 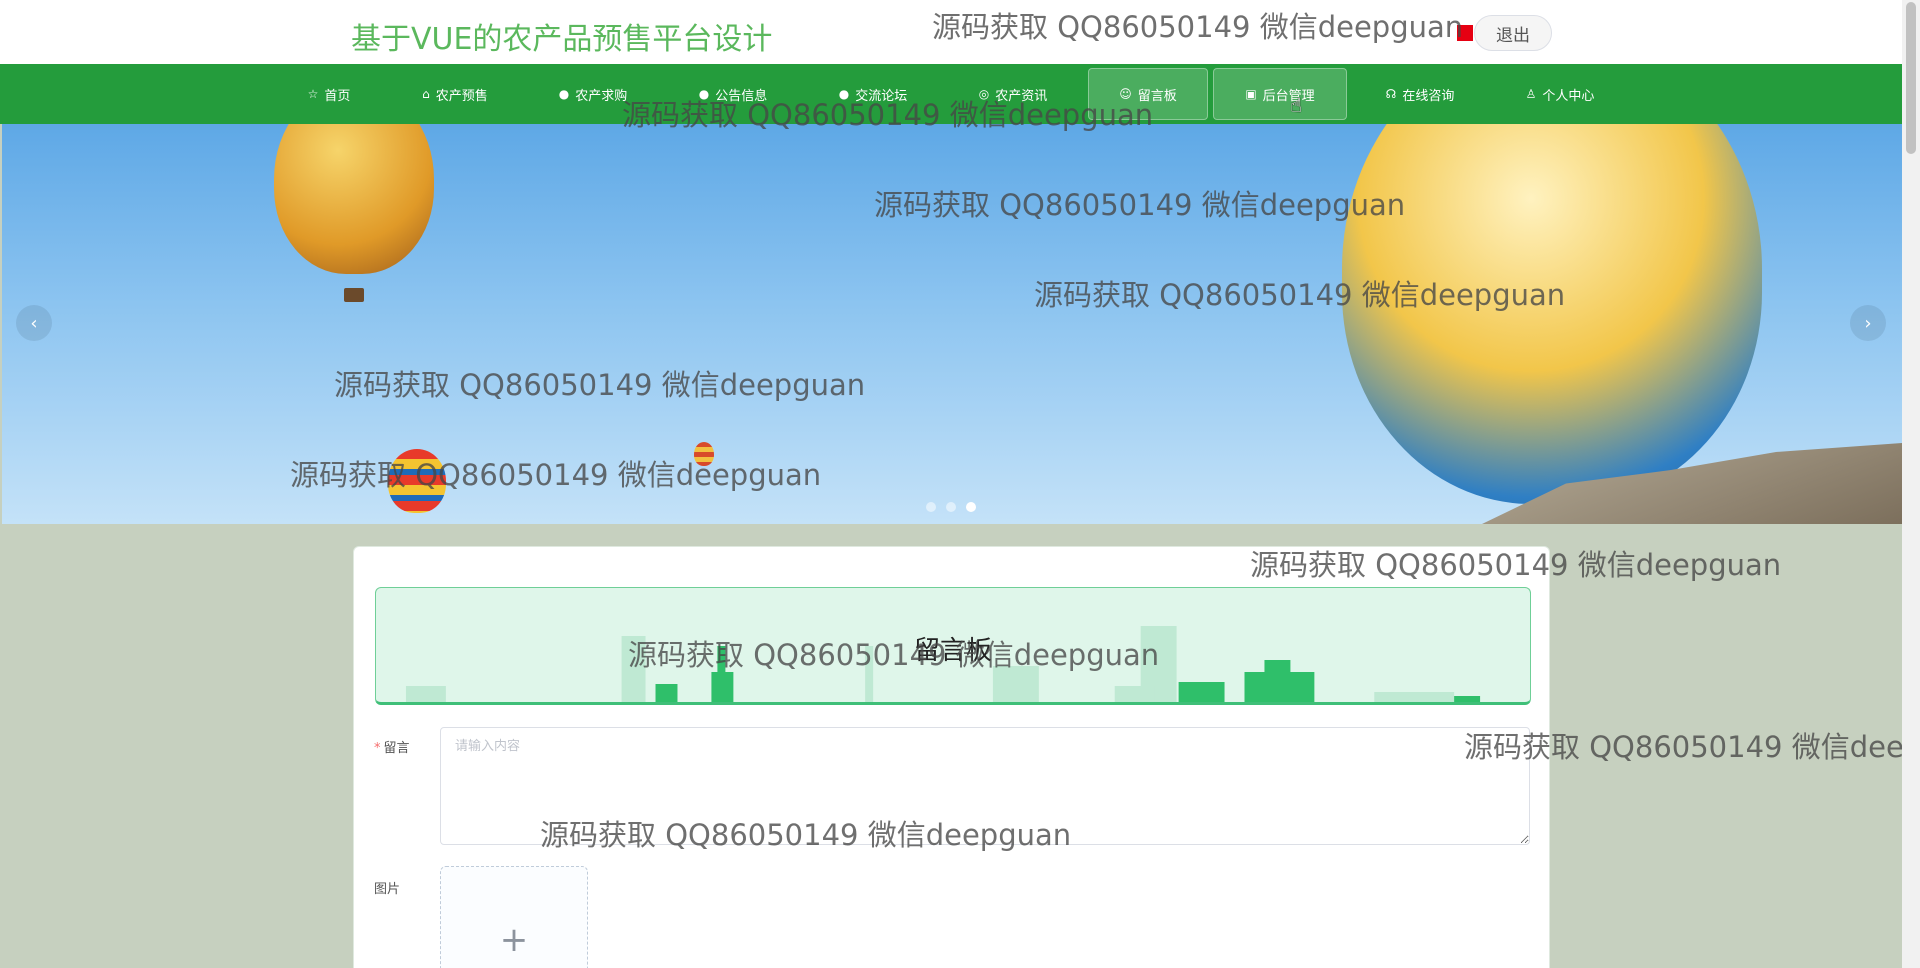 What do you see at coordinates (377, 748) in the screenshot?
I see `required-asterisk: *` at bounding box center [377, 748].